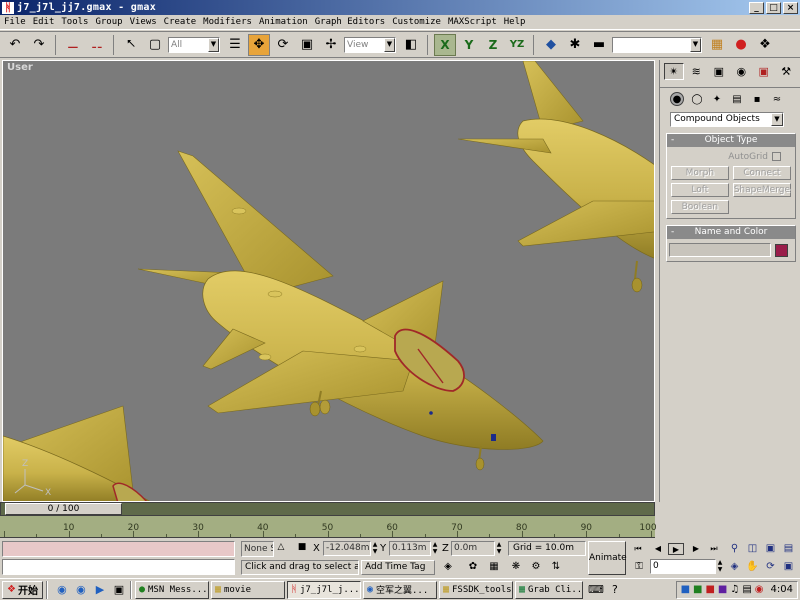 The height and width of the screenshot is (600, 800). What do you see at coordinates (765, 45) in the screenshot?
I see `quick-render-icon: ❖` at bounding box center [765, 45].